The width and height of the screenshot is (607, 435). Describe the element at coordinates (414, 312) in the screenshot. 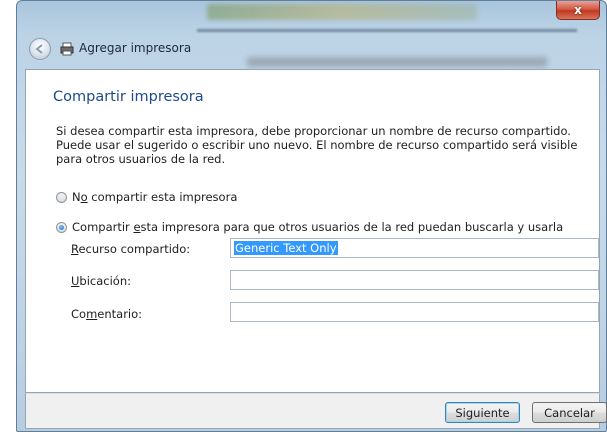

I see `comment-input` at that location.